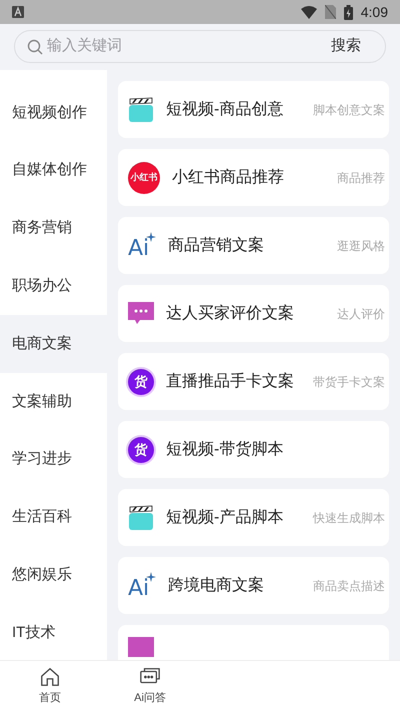 Image resolution: width=400 pixels, height=712 pixels. Describe the element at coordinates (216, 245) in the screenshot. I see `card-title: 商品营销文案` at that location.